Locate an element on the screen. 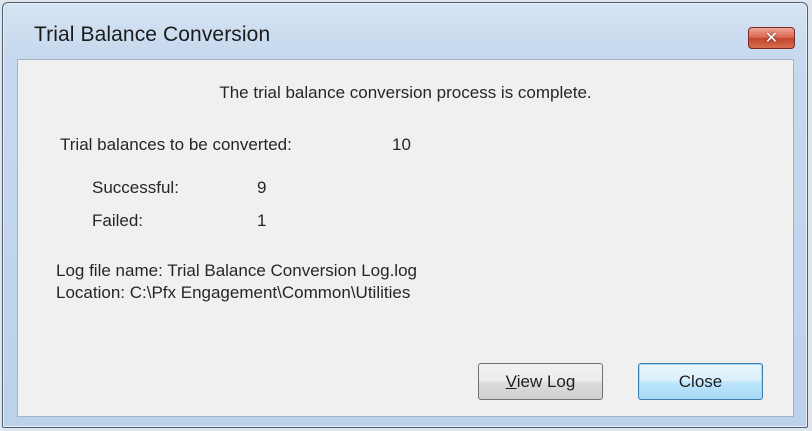 The image size is (812, 431). view-log-label: iew Log is located at coordinates (546, 381).